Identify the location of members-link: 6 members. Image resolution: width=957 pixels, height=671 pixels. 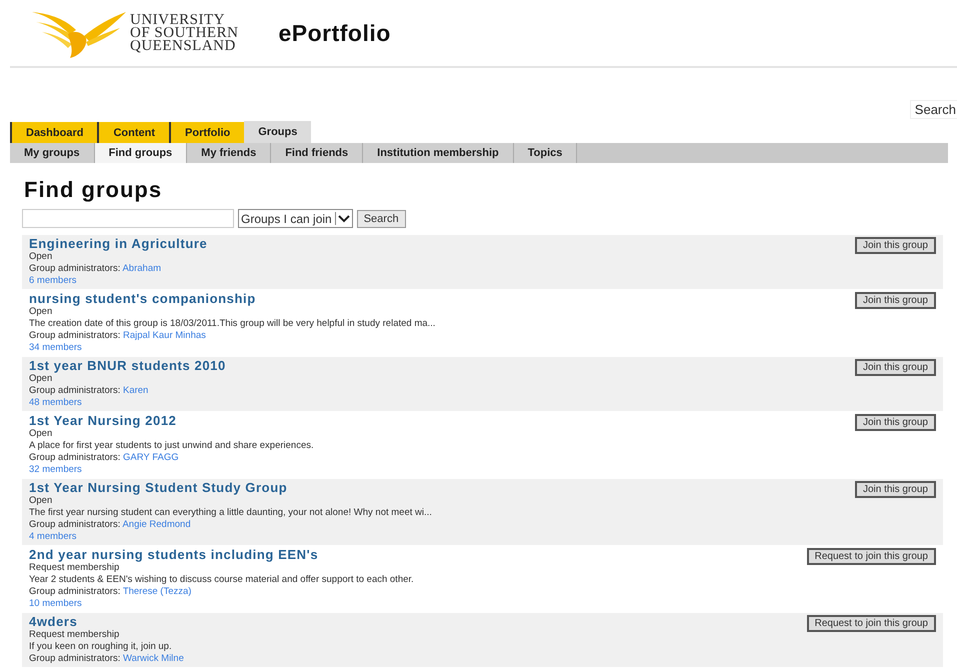
(118, 281).